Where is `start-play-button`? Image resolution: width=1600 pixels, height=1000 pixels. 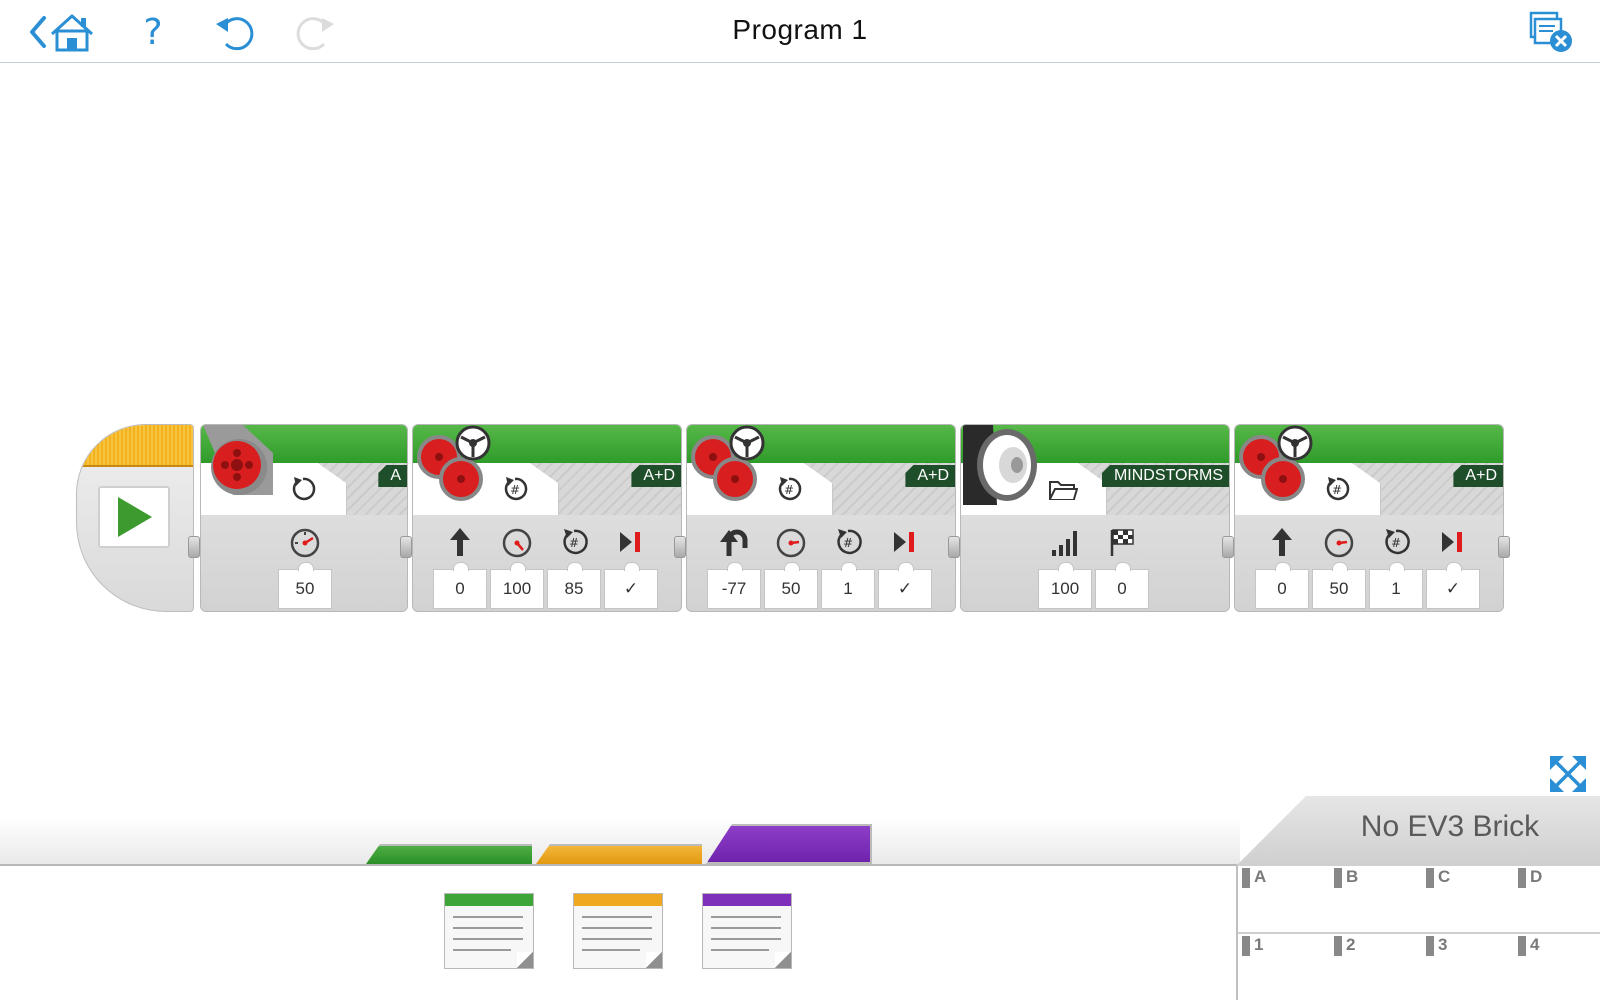
start-play-button is located at coordinates (134, 517).